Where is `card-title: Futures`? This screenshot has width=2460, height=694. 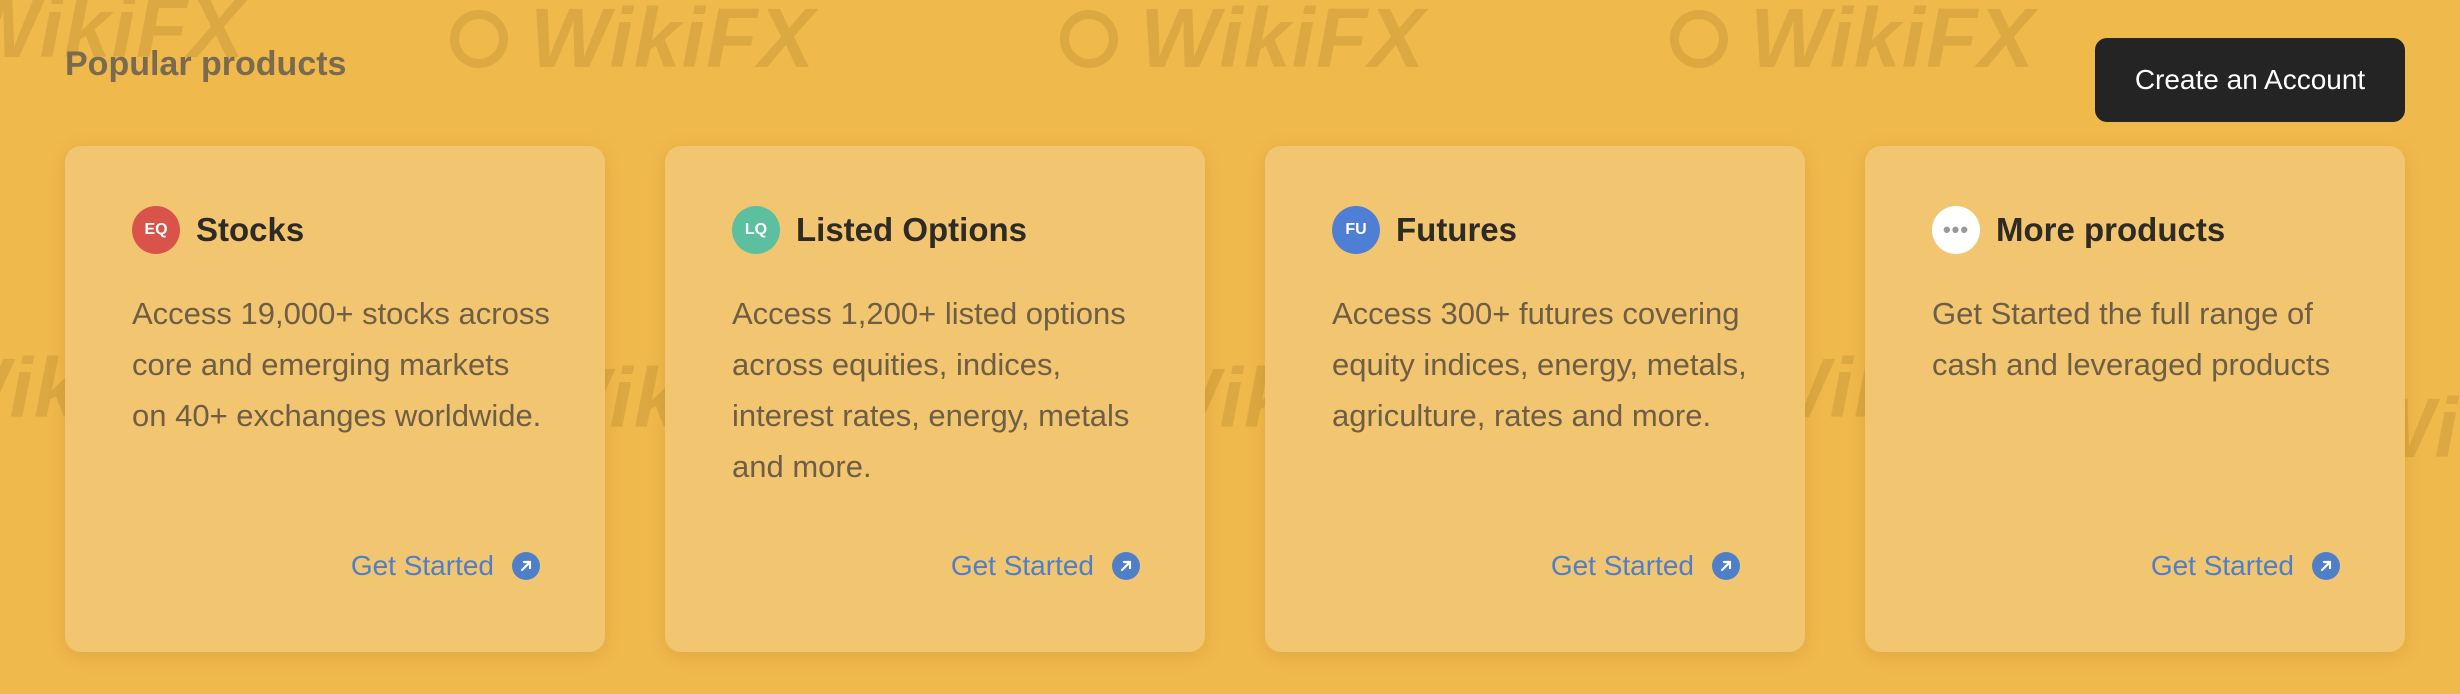
card-title: Futures is located at coordinates (1457, 229).